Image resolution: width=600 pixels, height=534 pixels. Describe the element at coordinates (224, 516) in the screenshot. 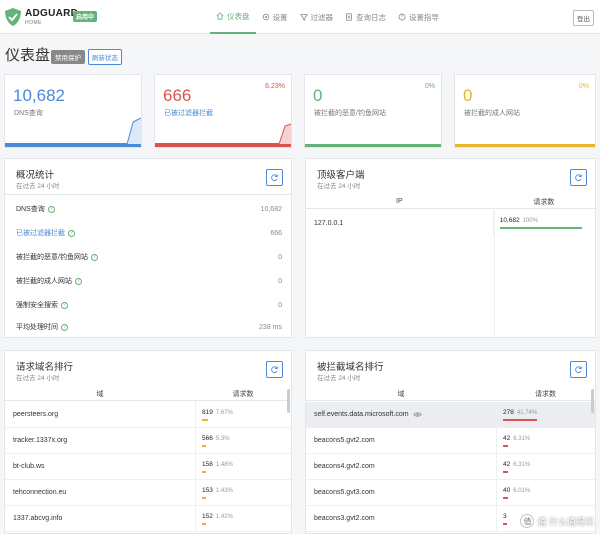

I see `request-percent: 1.42%` at that location.